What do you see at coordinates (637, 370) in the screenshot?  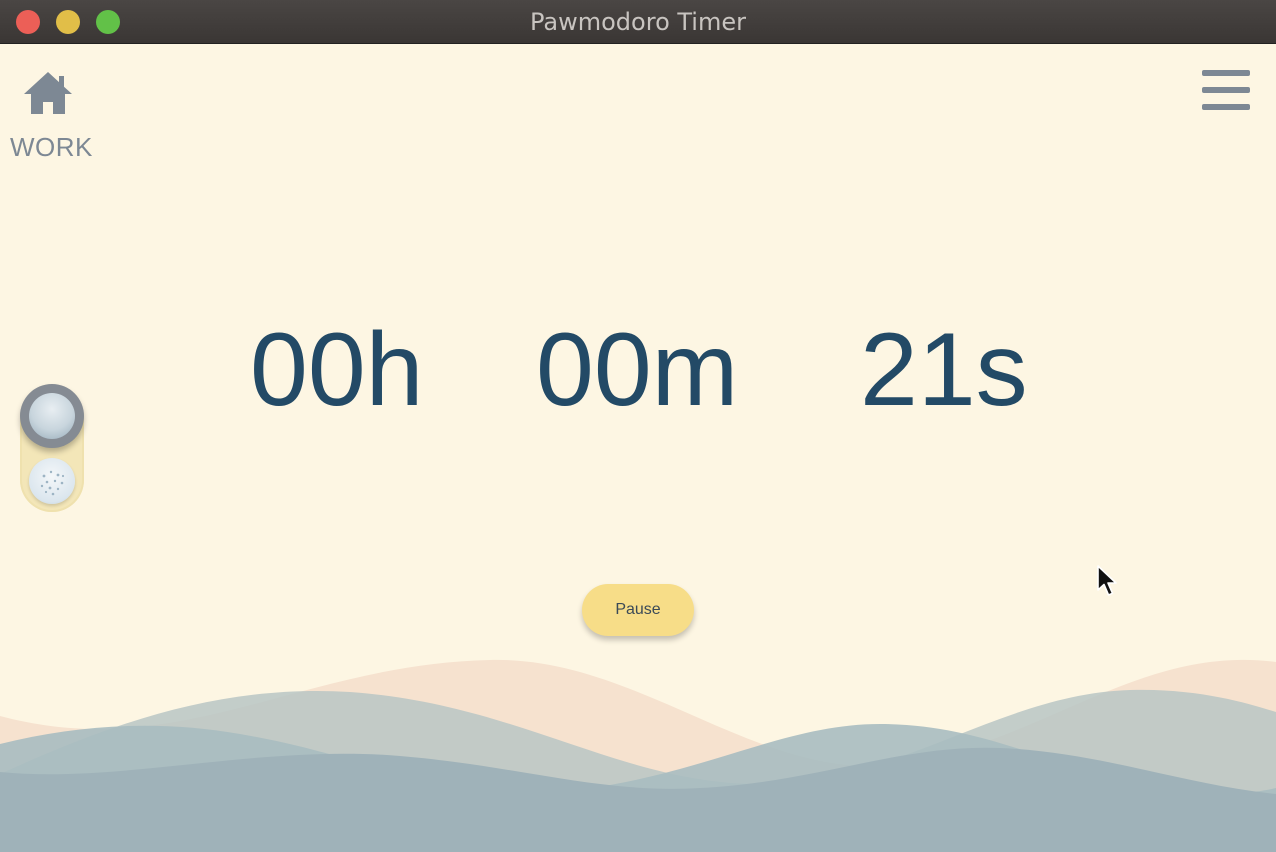 I see `timer-minutes: 00m` at bounding box center [637, 370].